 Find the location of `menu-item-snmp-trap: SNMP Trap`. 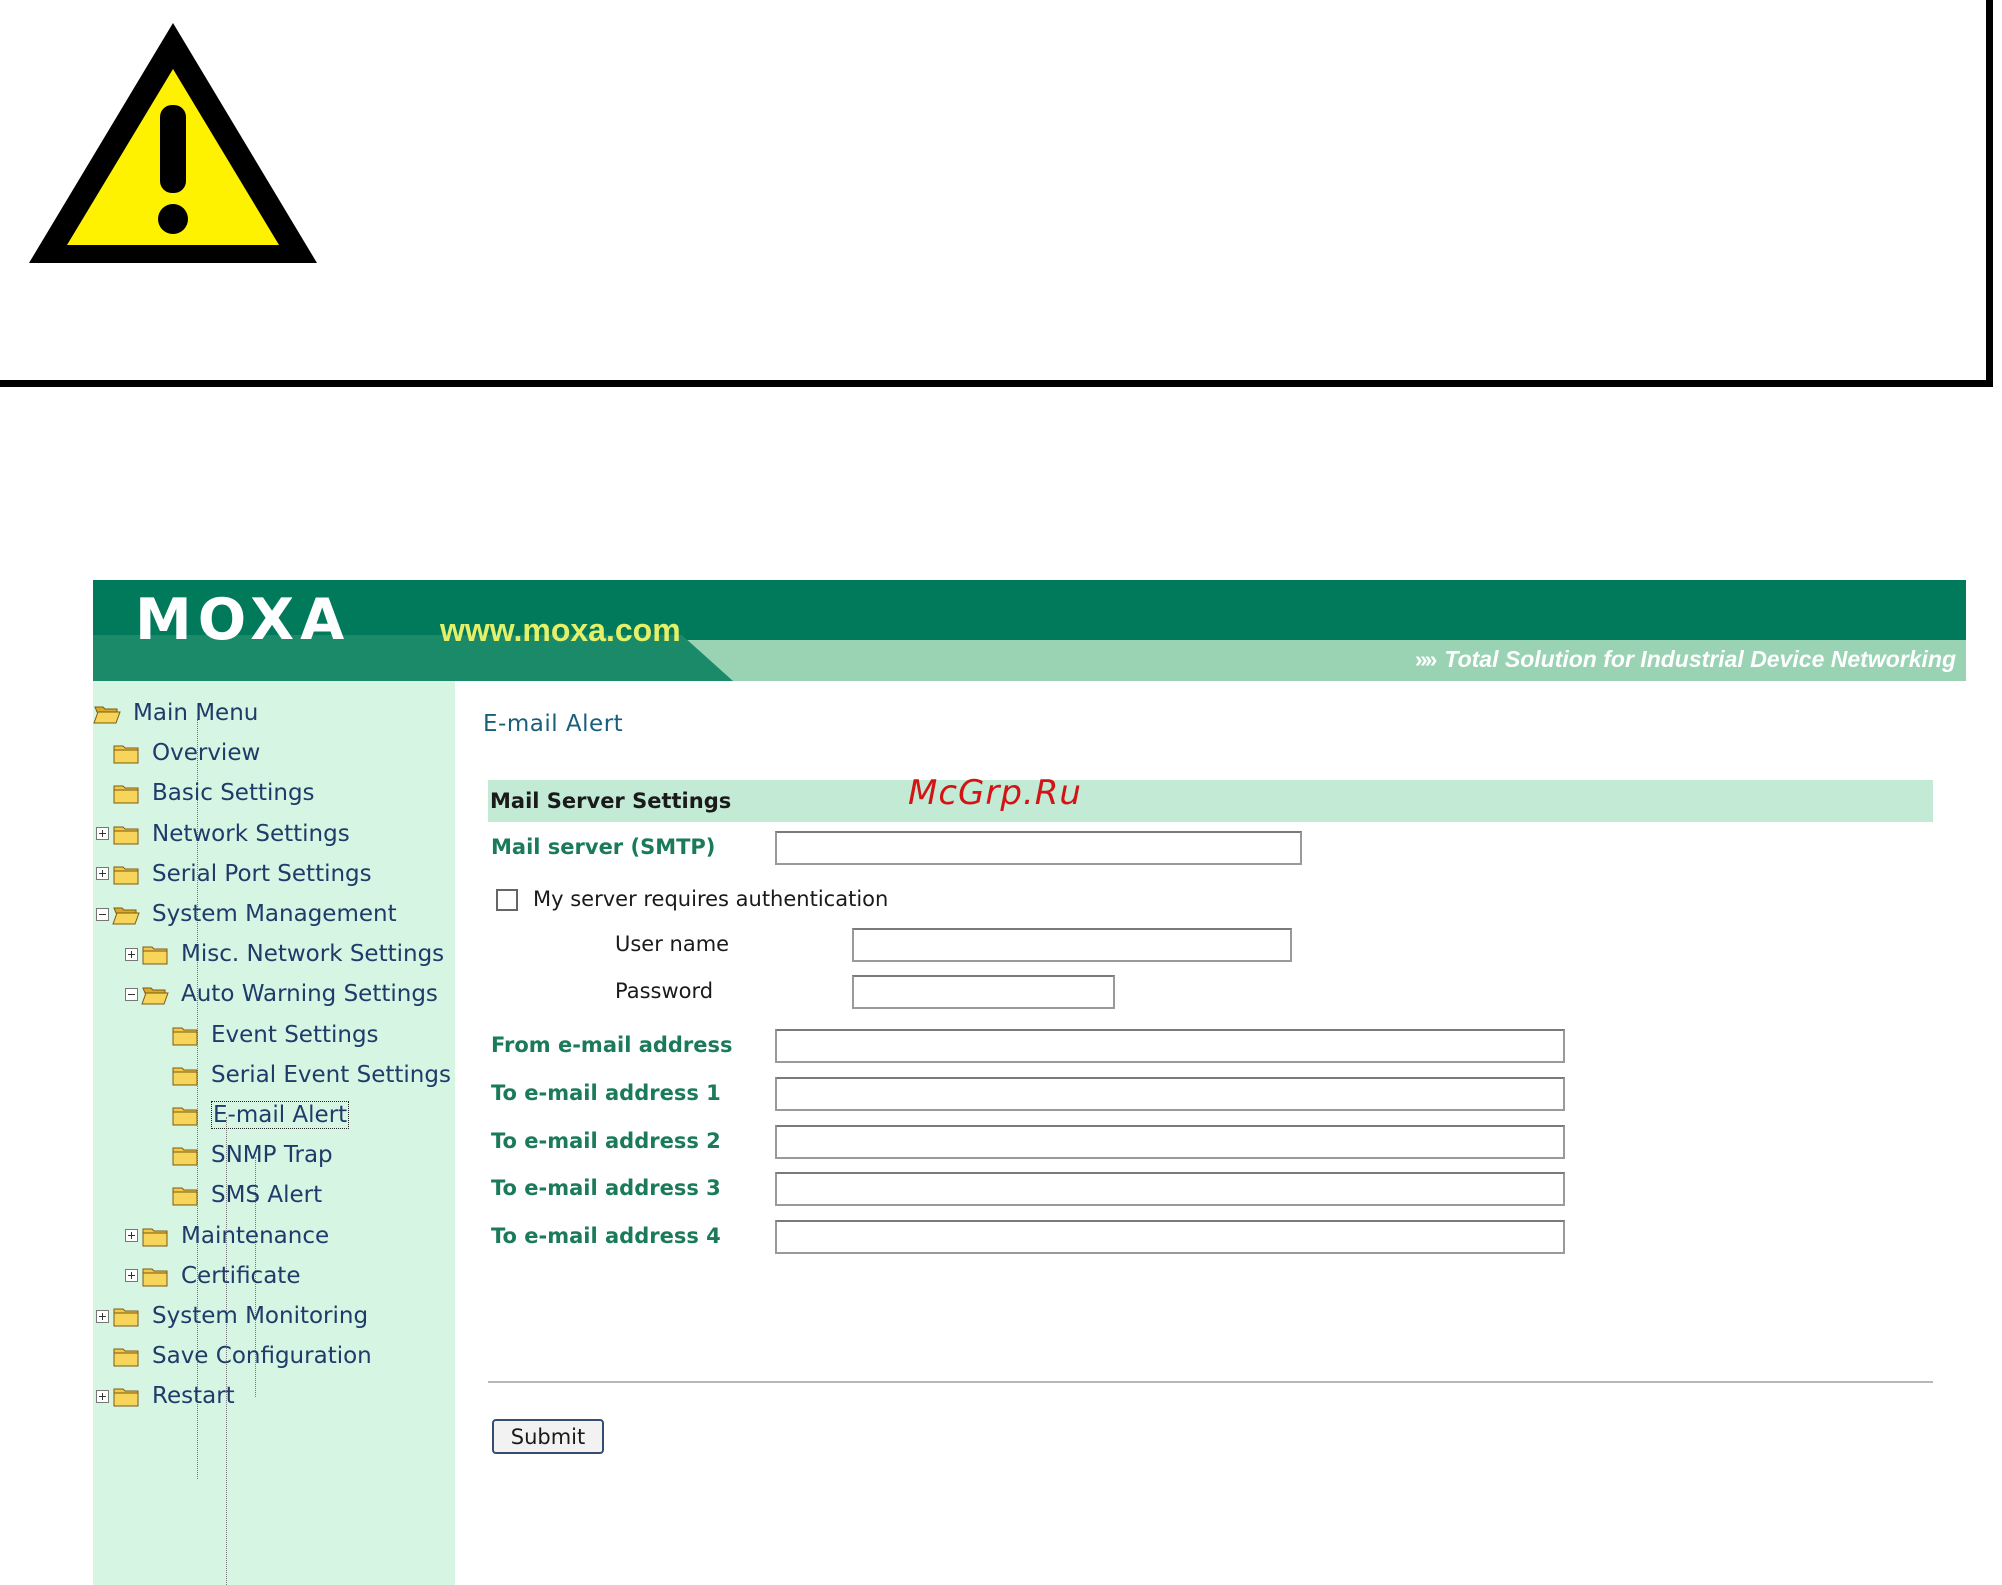

menu-item-snmp-trap: SNMP Trap is located at coordinates (244, 1155).